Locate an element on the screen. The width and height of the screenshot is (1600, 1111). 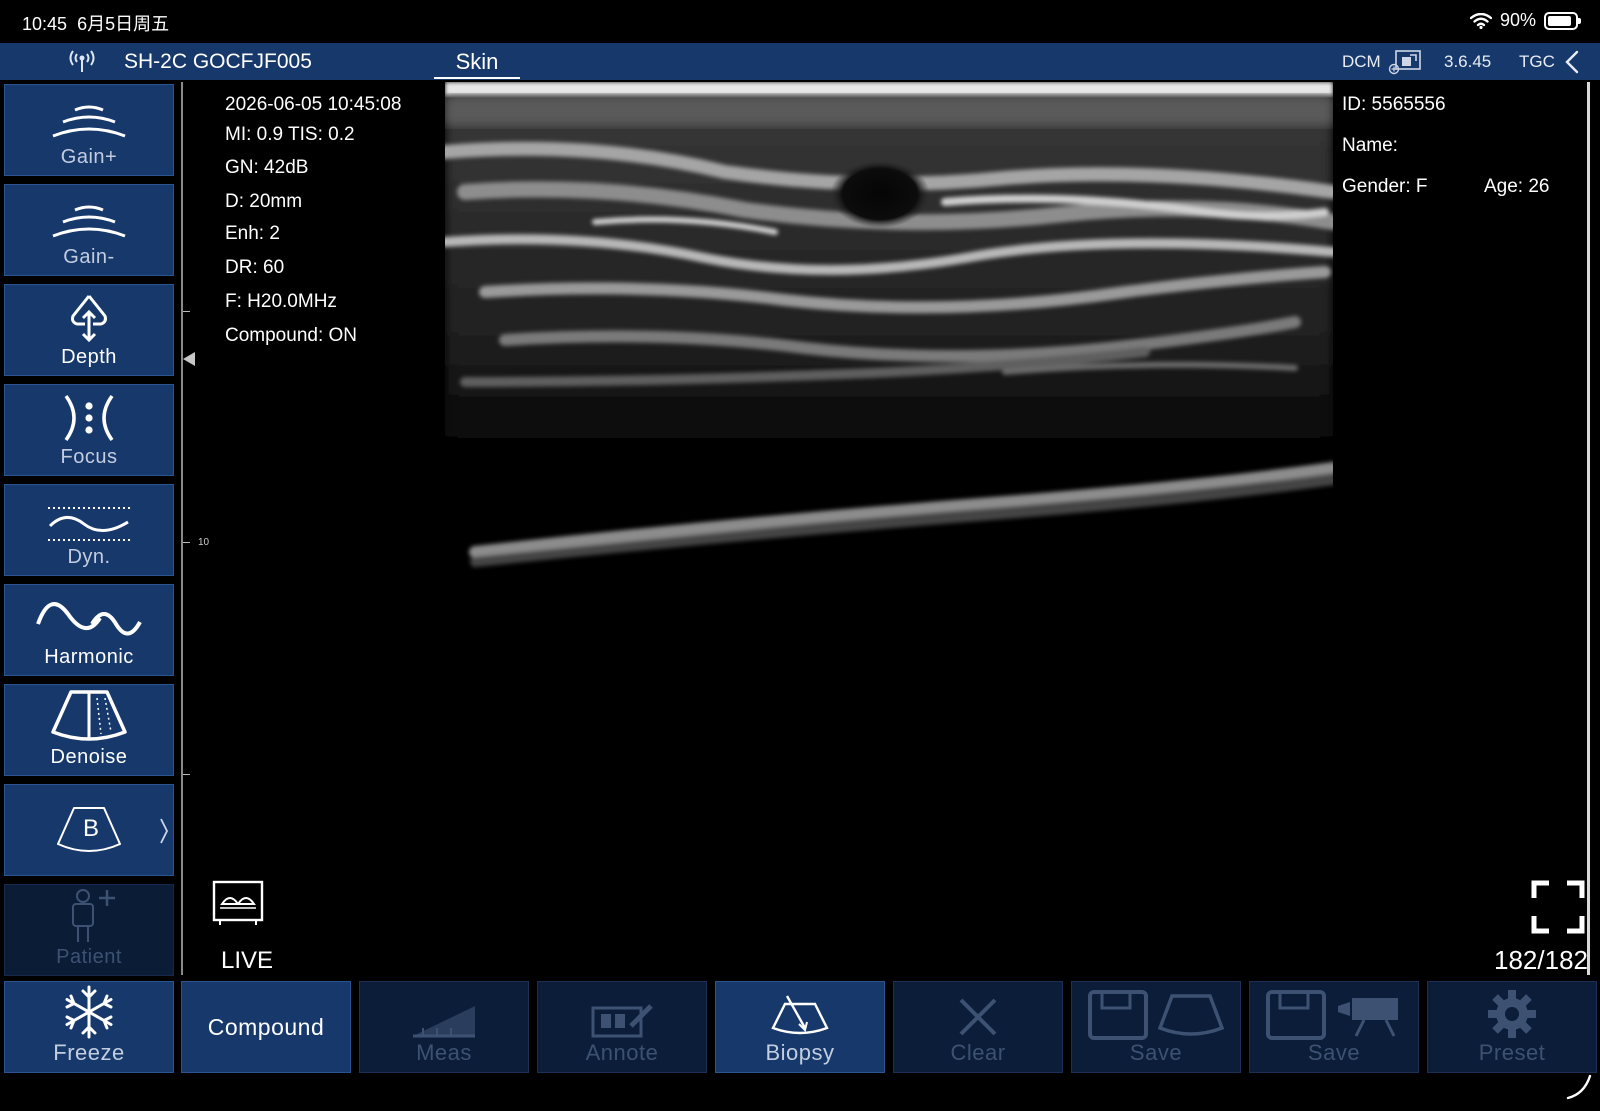
clear-x-icon is located at coordinates (978, 1017).